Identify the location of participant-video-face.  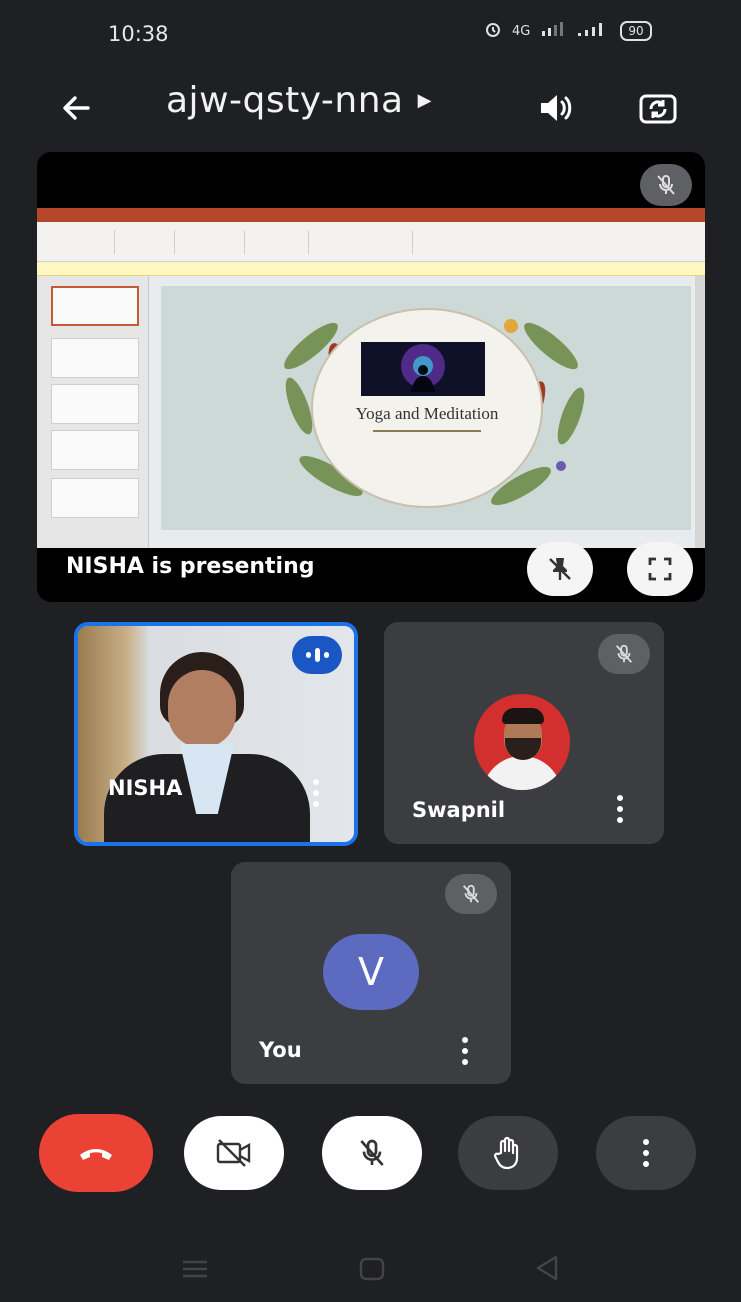
(202, 709).